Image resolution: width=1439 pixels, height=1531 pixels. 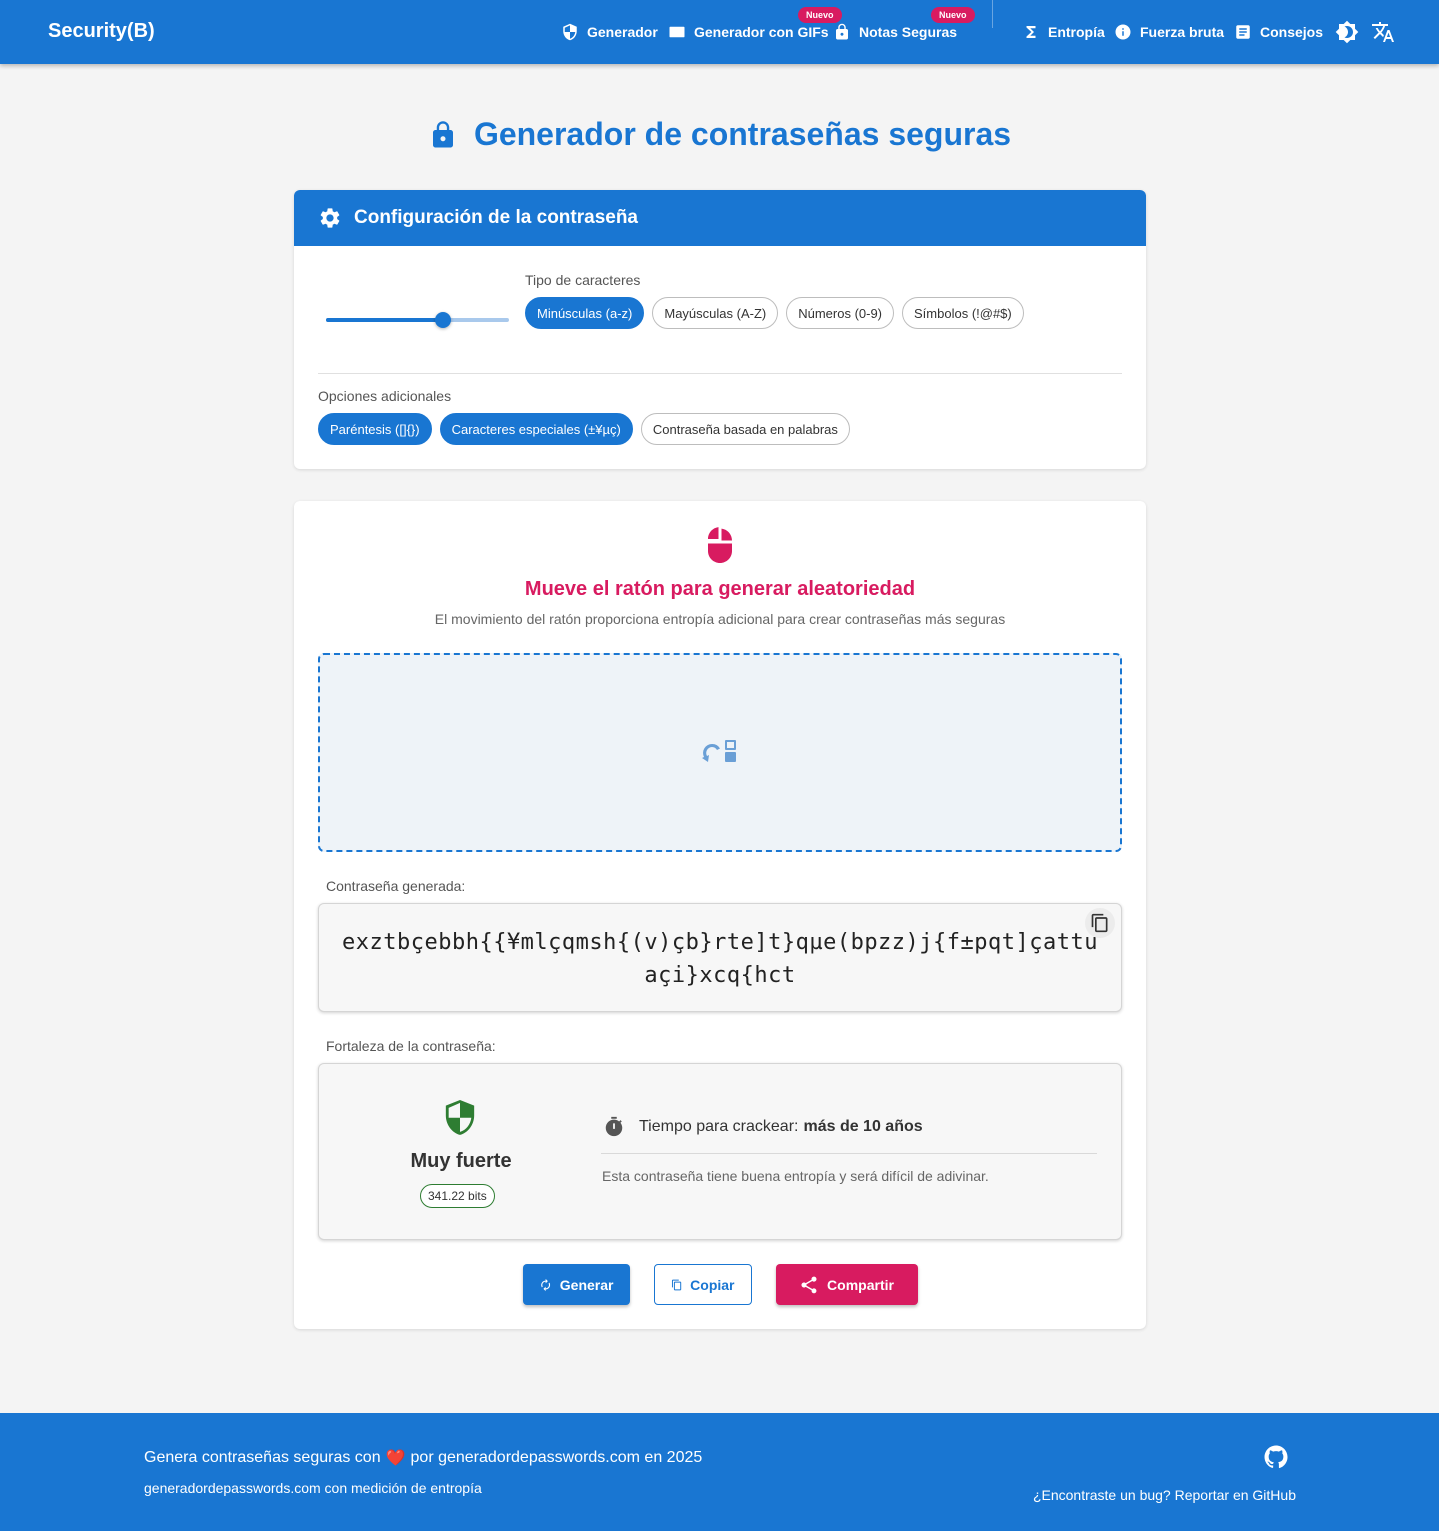 What do you see at coordinates (101, 31) in the screenshot?
I see `brand-title: Security(B)` at bounding box center [101, 31].